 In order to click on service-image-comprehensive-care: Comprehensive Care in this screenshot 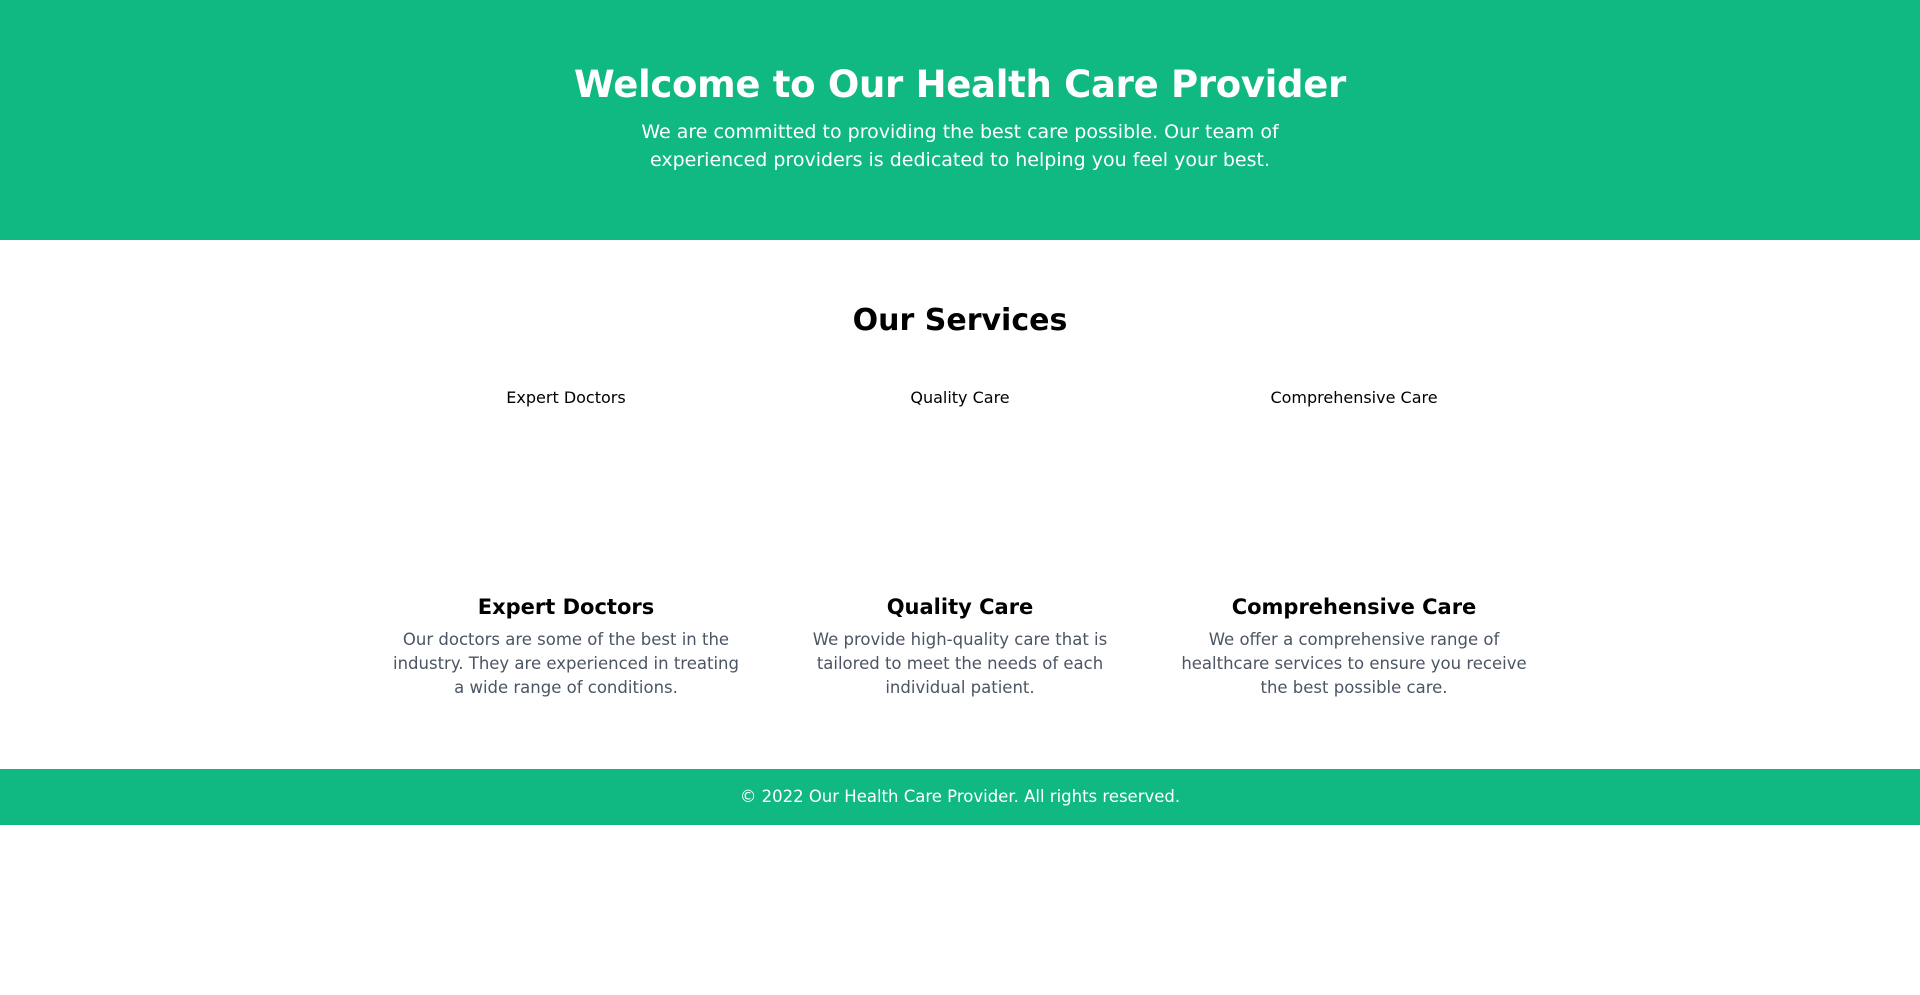, I will do `click(1354, 397)`.